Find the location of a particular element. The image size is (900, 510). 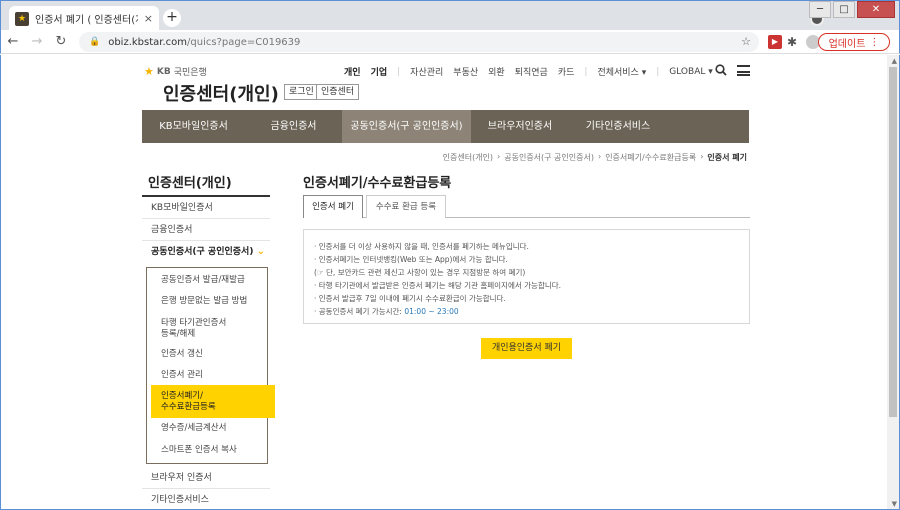

back-icon: ← is located at coordinates (13, 41).